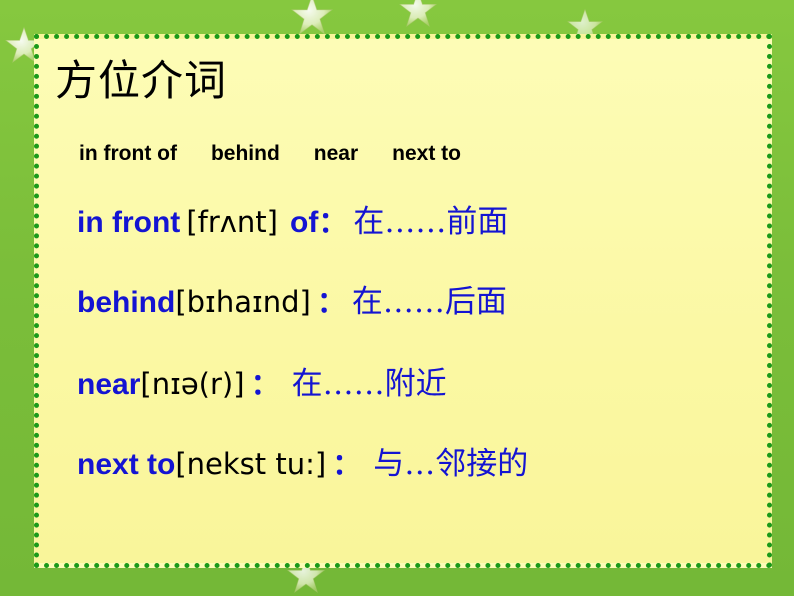 The width and height of the screenshot is (794, 596). What do you see at coordinates (426, 153) in the screenshot?
I see `word-chip-next-to: next to` at bounding box center [426, 153].